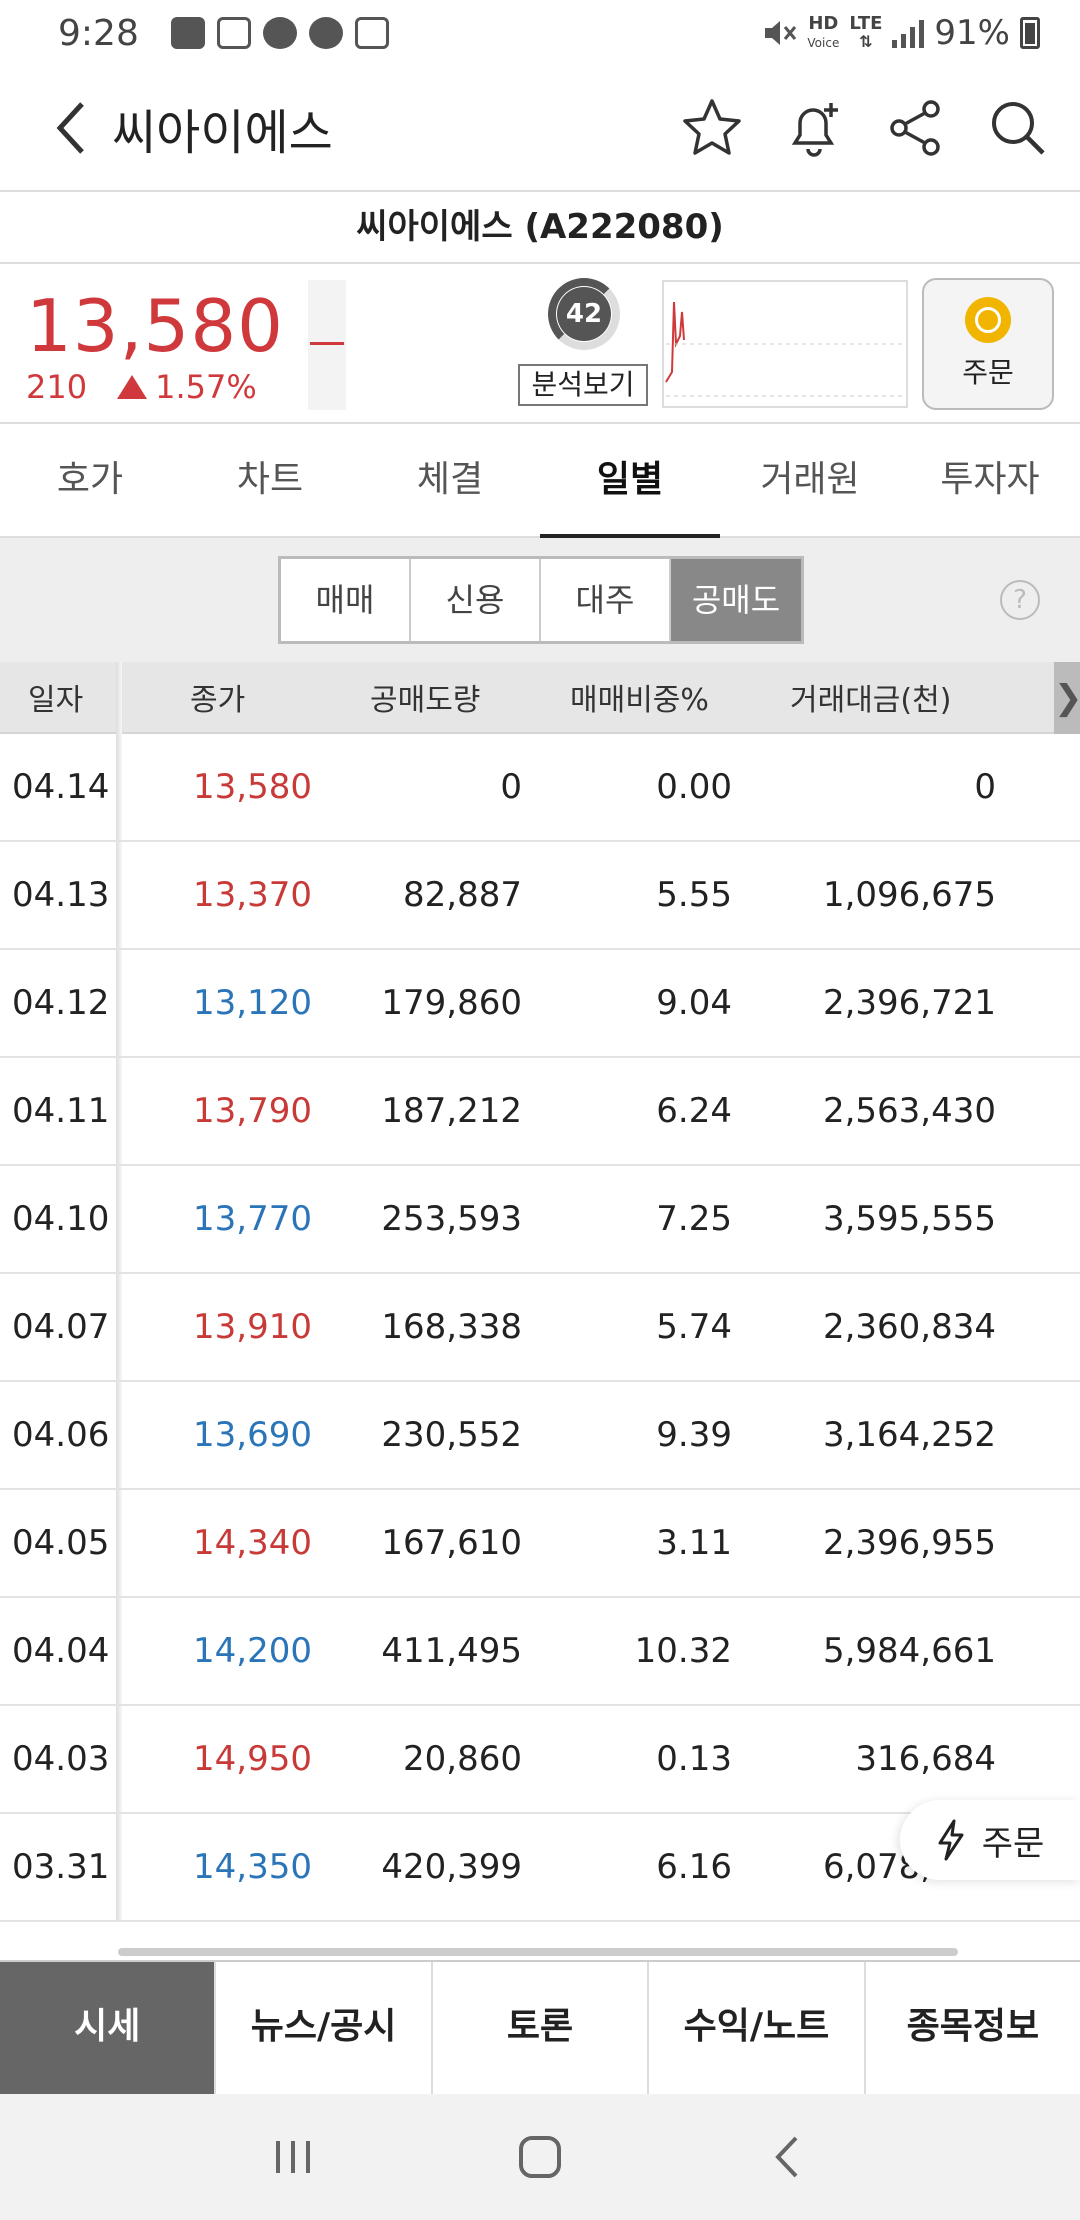 This screenshot has height=2220, width=1080. What do you see at coordinates (155, 326) in the screenshot?
I see `current-price: 13,580` at bounding box center [155, 326].